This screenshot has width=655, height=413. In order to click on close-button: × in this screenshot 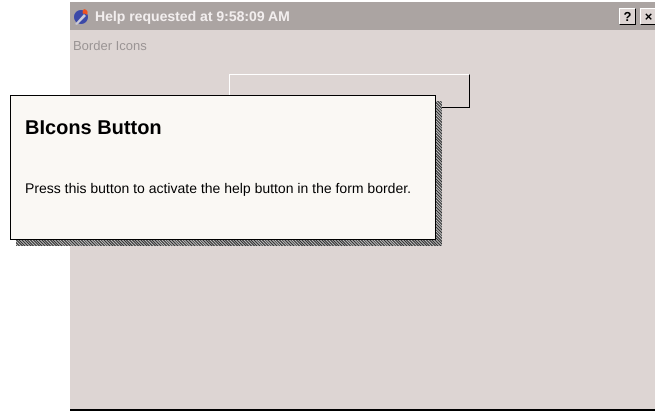, I will do `click(647, 16)`.